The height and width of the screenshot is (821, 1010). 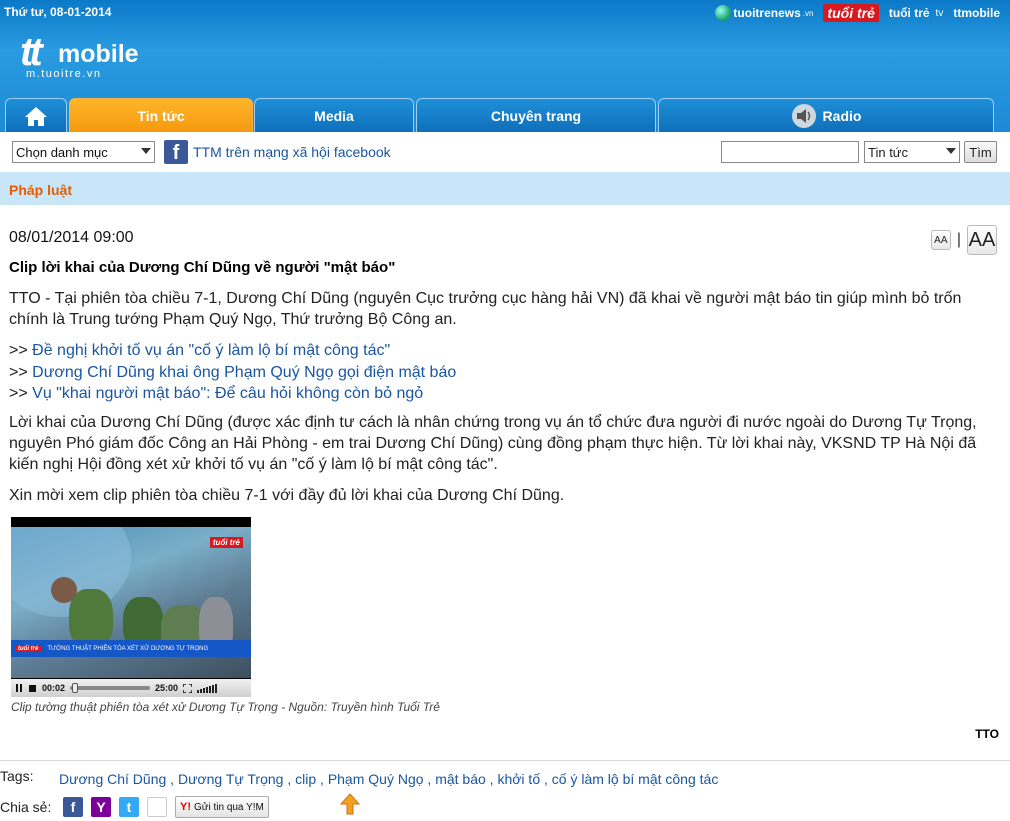 What do you see at coordinates (207, 688) in the screenshot?
I see `volume-icon` at bounding box center [207, 688].